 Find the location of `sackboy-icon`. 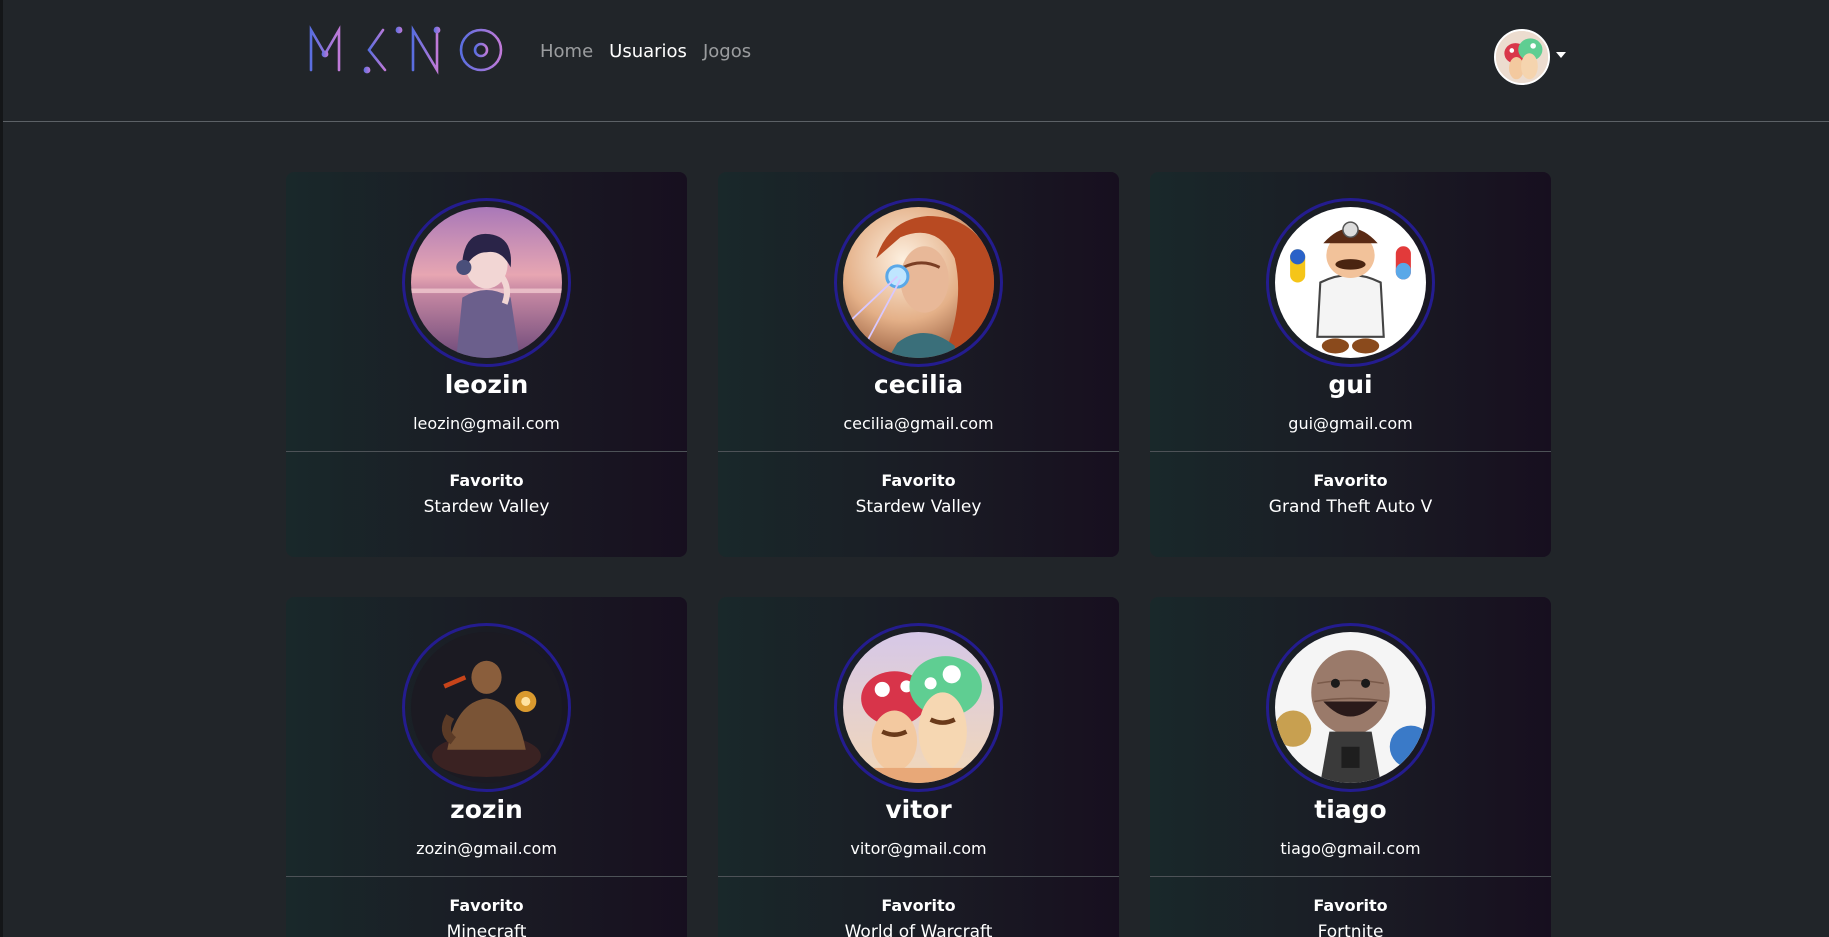

sackboy-icon is located at coordinates (1350, 707).